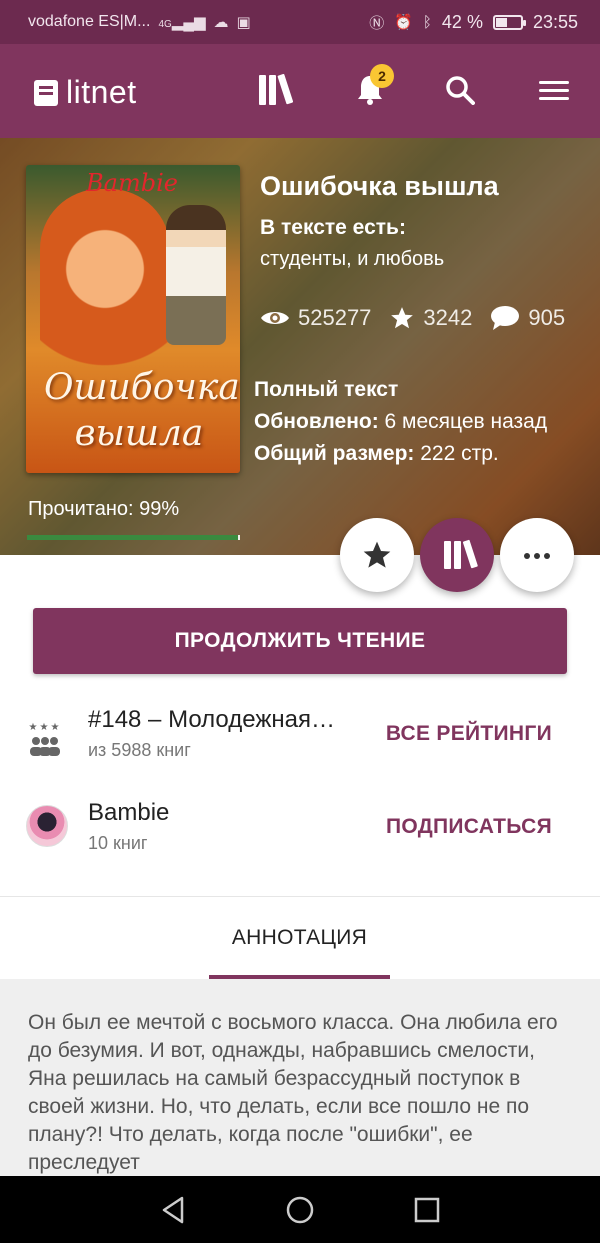 The image size is (600, 1243). I want to click on nfc-icon: Ⓝ, so click(377, 23).